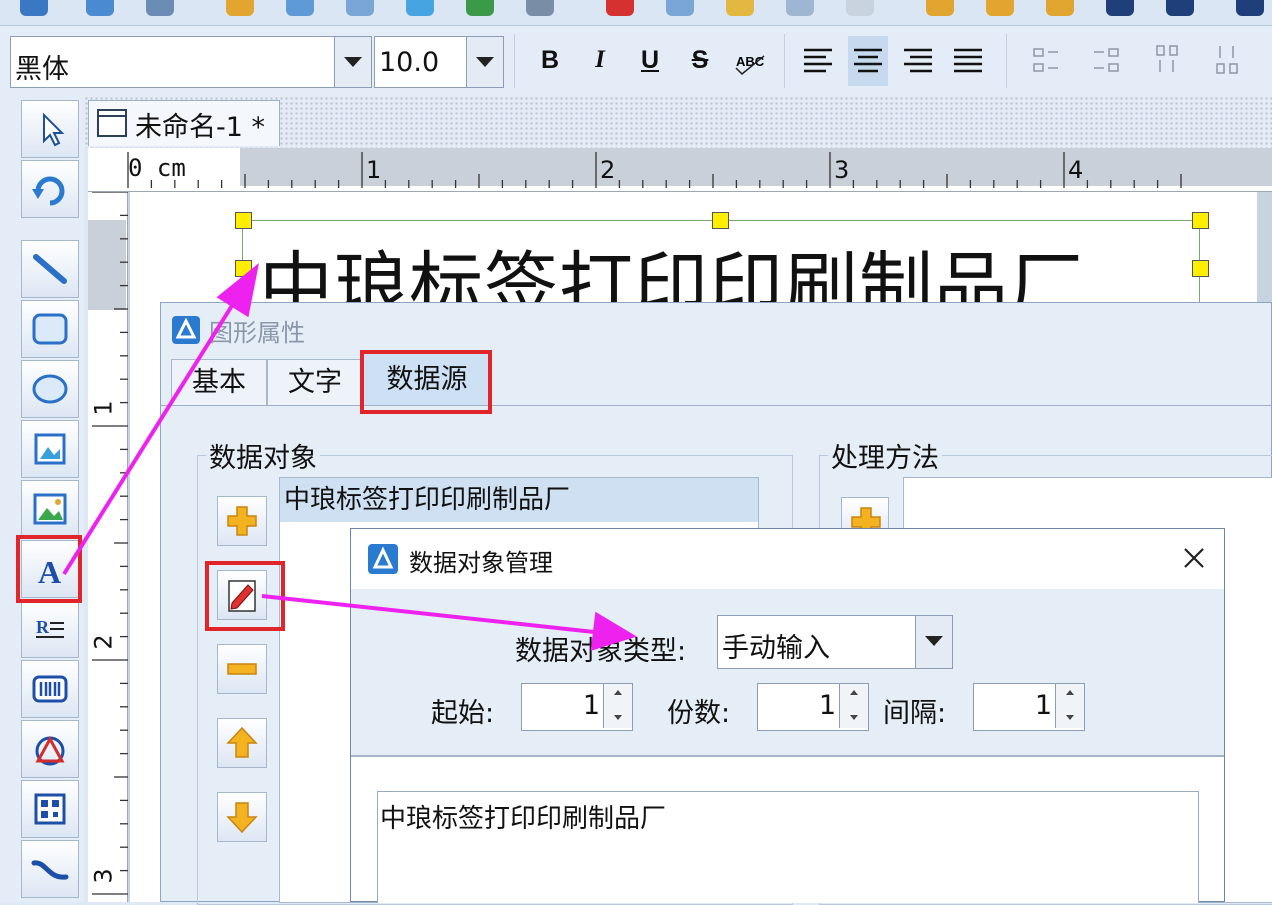 This screenshot has height=905, width=1272. I want to click on align-right-button, so click(918, 60).